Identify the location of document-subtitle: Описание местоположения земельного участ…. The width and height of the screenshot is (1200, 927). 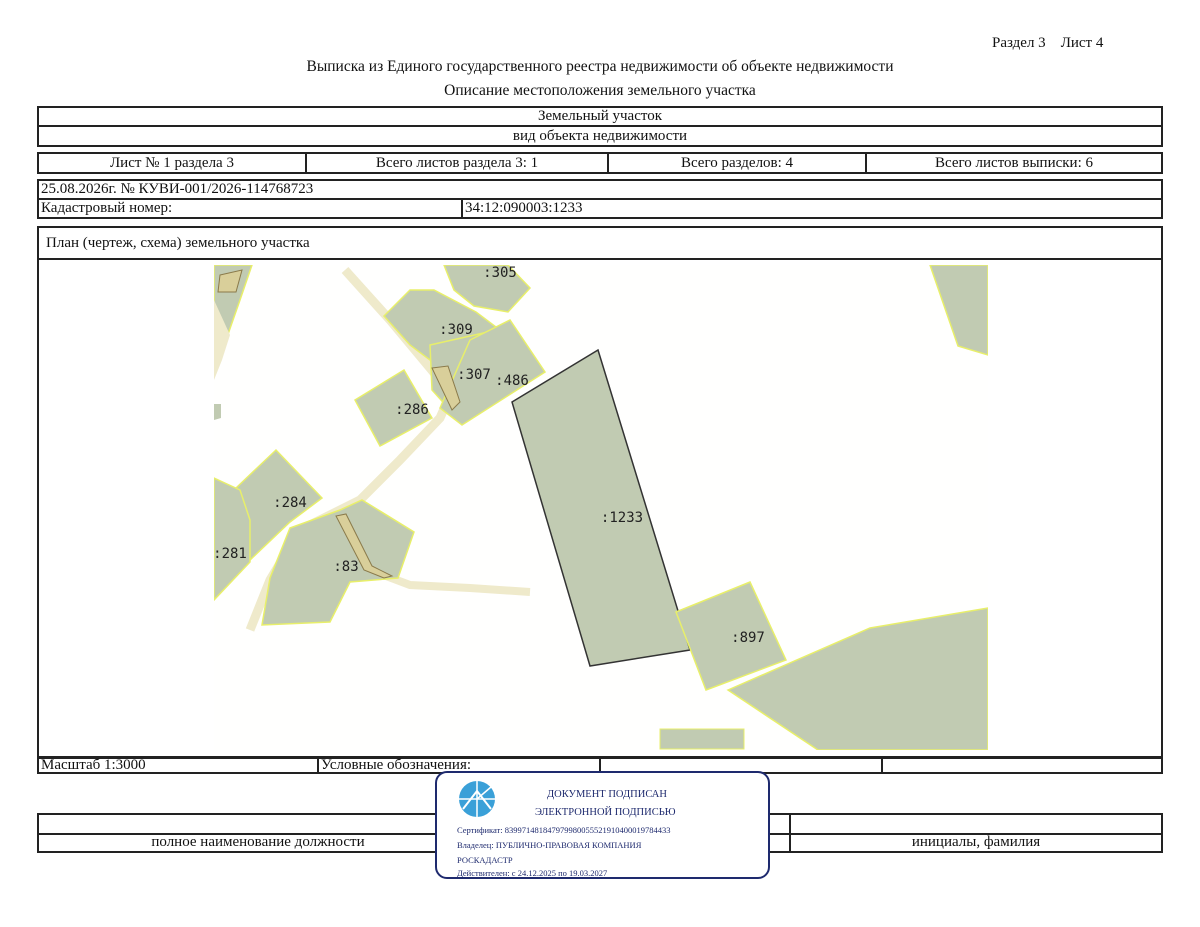
(600, 90).